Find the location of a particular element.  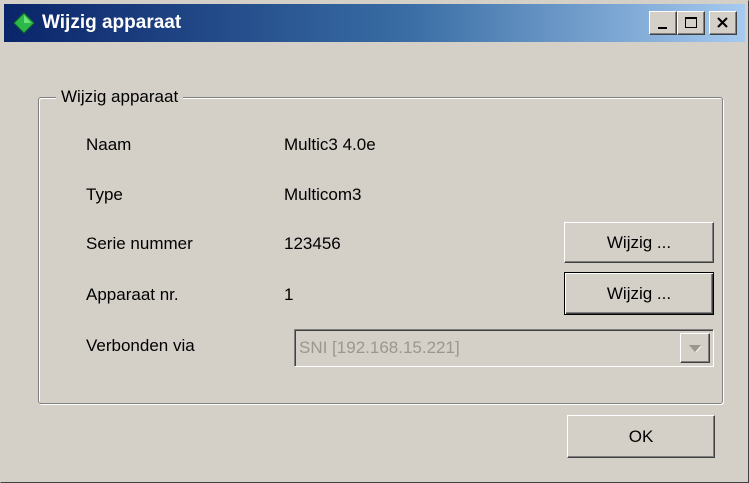

green-diamond-icon is located at coordinates (24, 23).